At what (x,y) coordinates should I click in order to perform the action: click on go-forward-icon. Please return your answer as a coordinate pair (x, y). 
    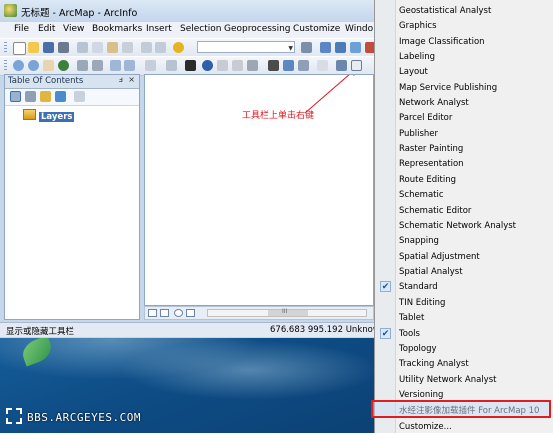
    Looking at the image, I should click on (129, 65).